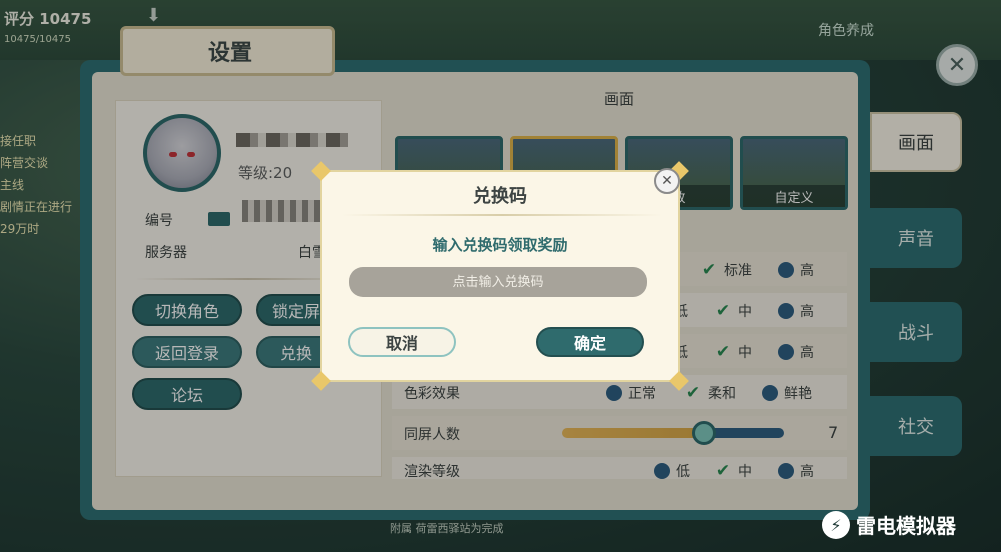 This screenshot has height=552, width=1001. I want to click on confirm-button: 确定, so click(590, 342).